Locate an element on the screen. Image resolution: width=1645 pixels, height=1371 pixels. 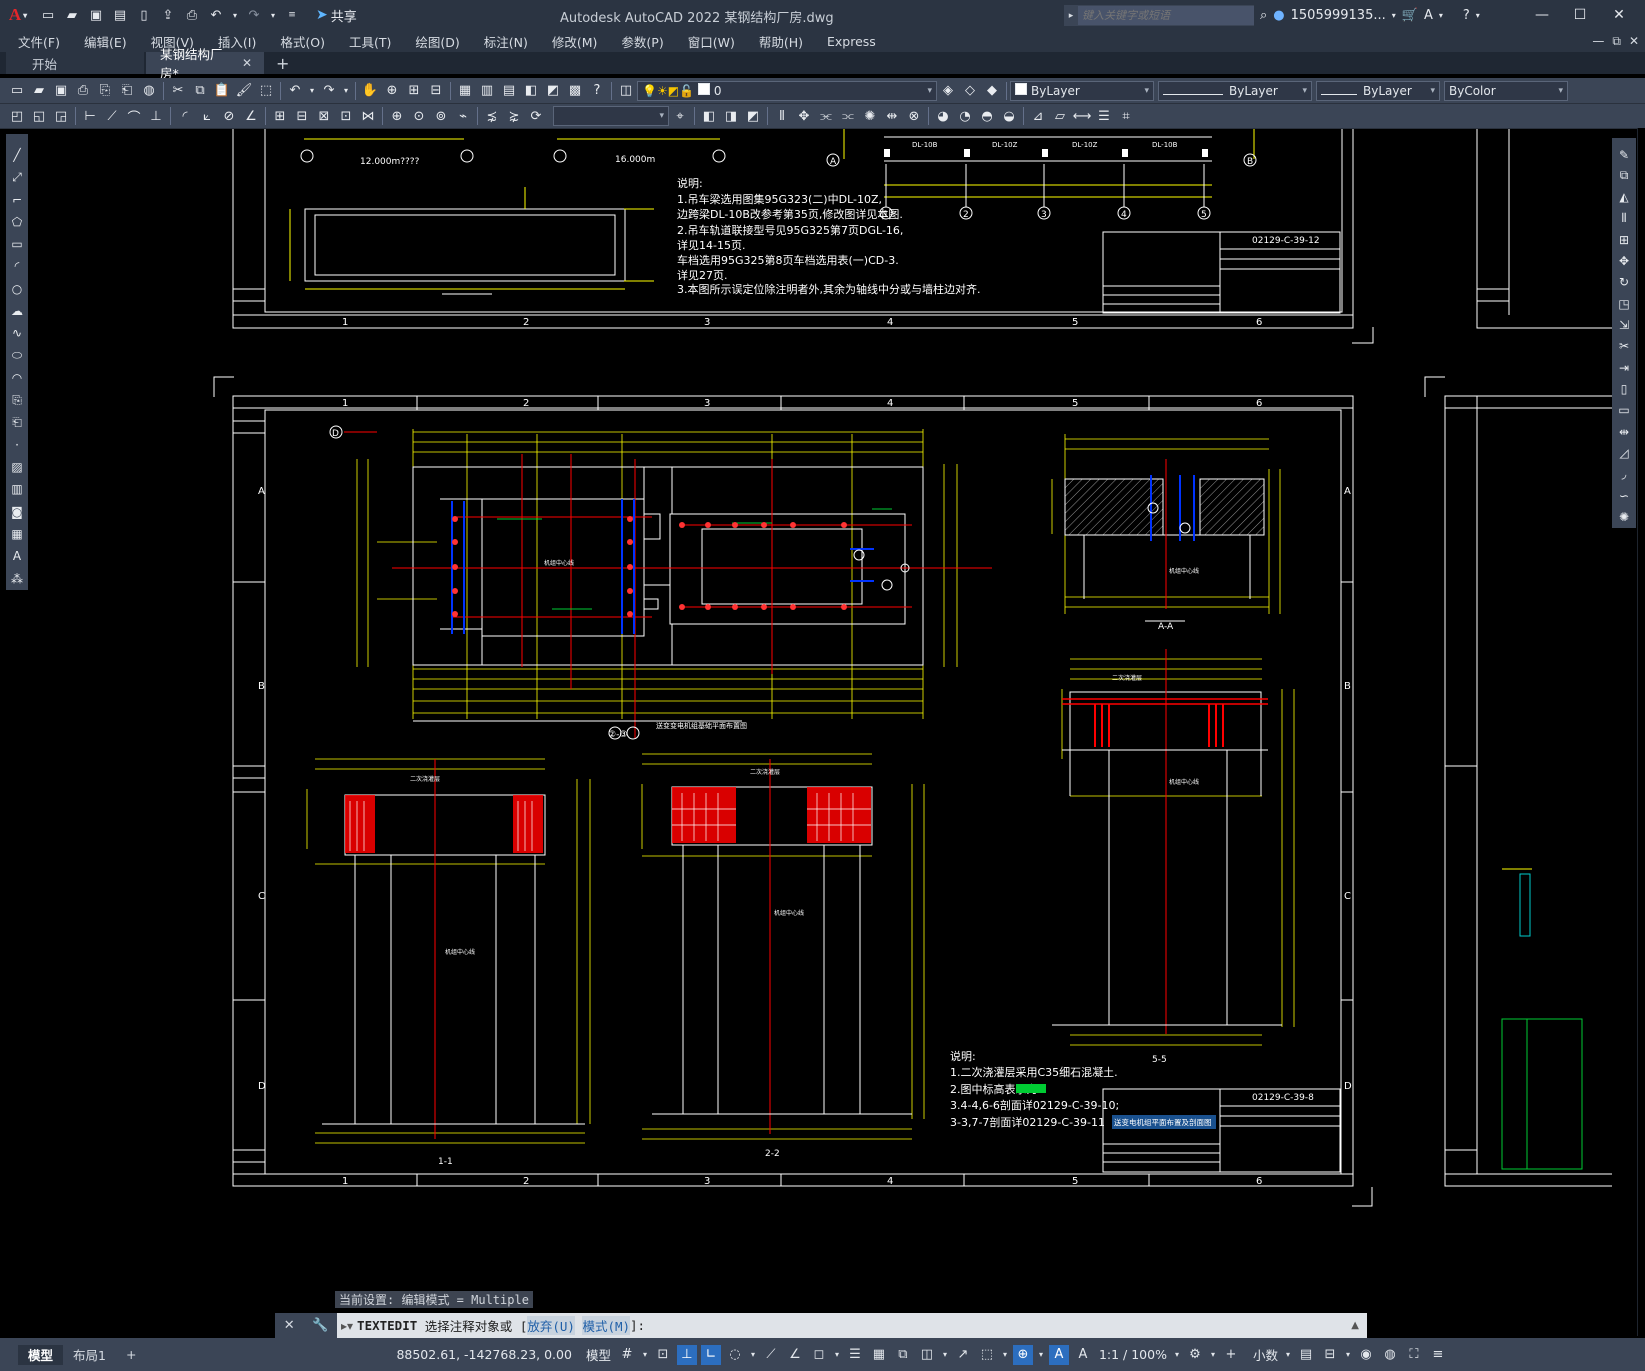
snap-mode-icon: ⊡ is located at coordinates (663, 1355).